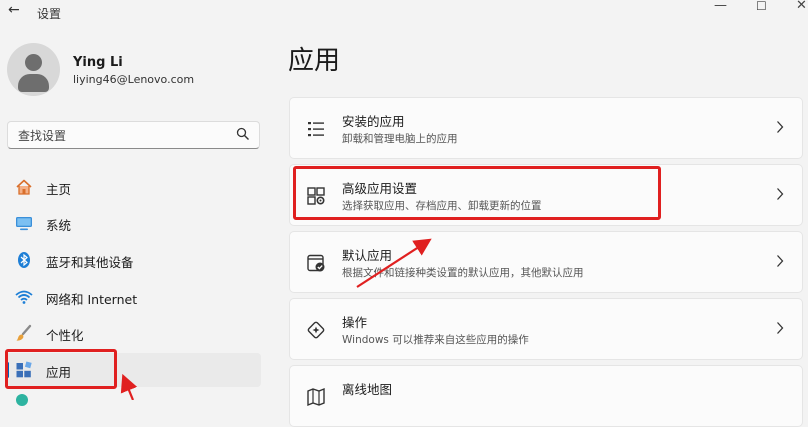  What do you see at coordinates (129, 386) in the screenshot?
I see `annotation-arrow-apps` at bounding box center [129, 386].